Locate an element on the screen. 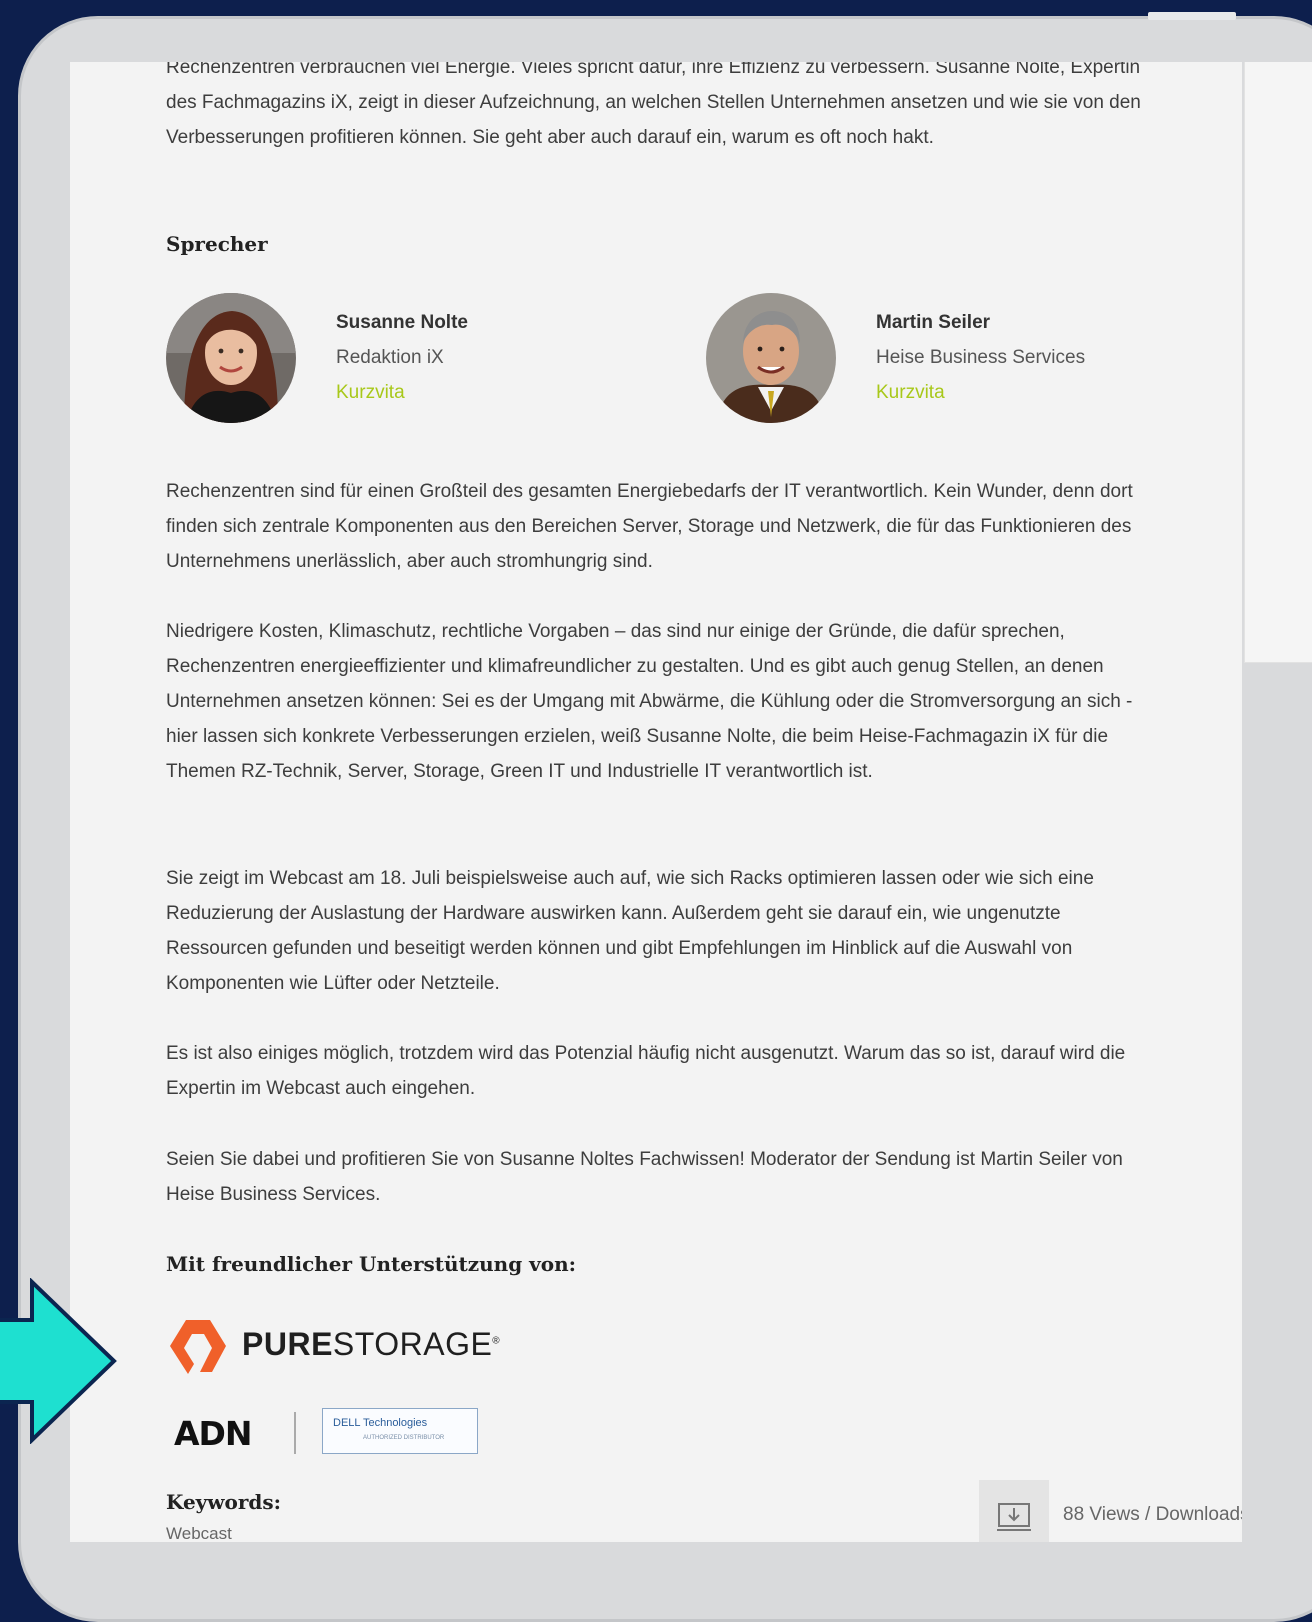  download-button is located at coordinates (1014, 1511).